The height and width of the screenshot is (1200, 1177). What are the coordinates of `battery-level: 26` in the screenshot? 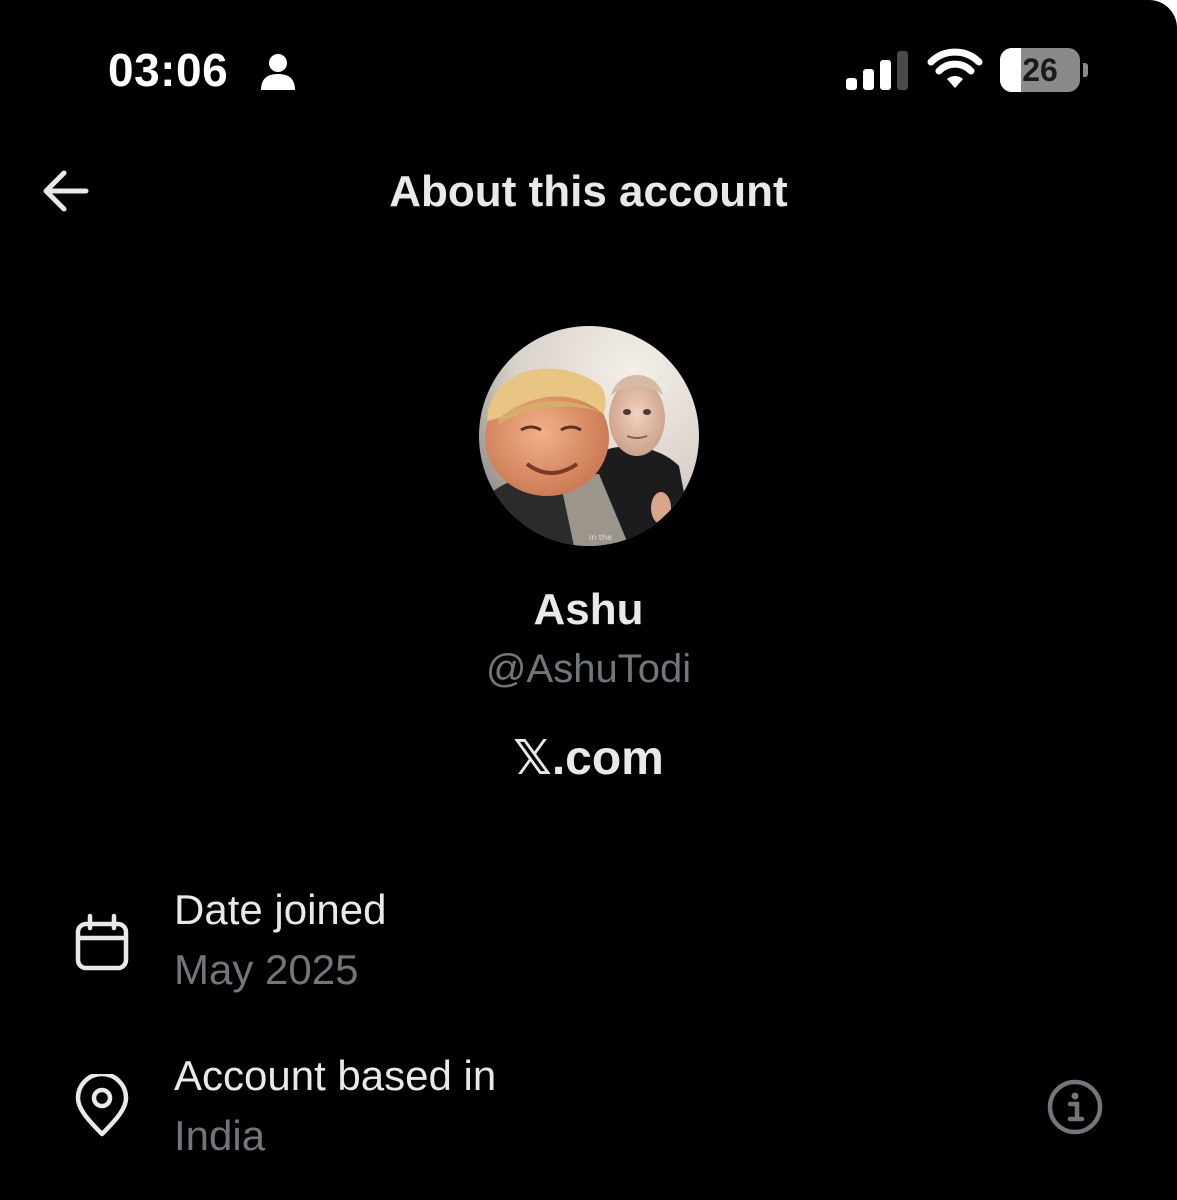 It's located at (1040, 70).